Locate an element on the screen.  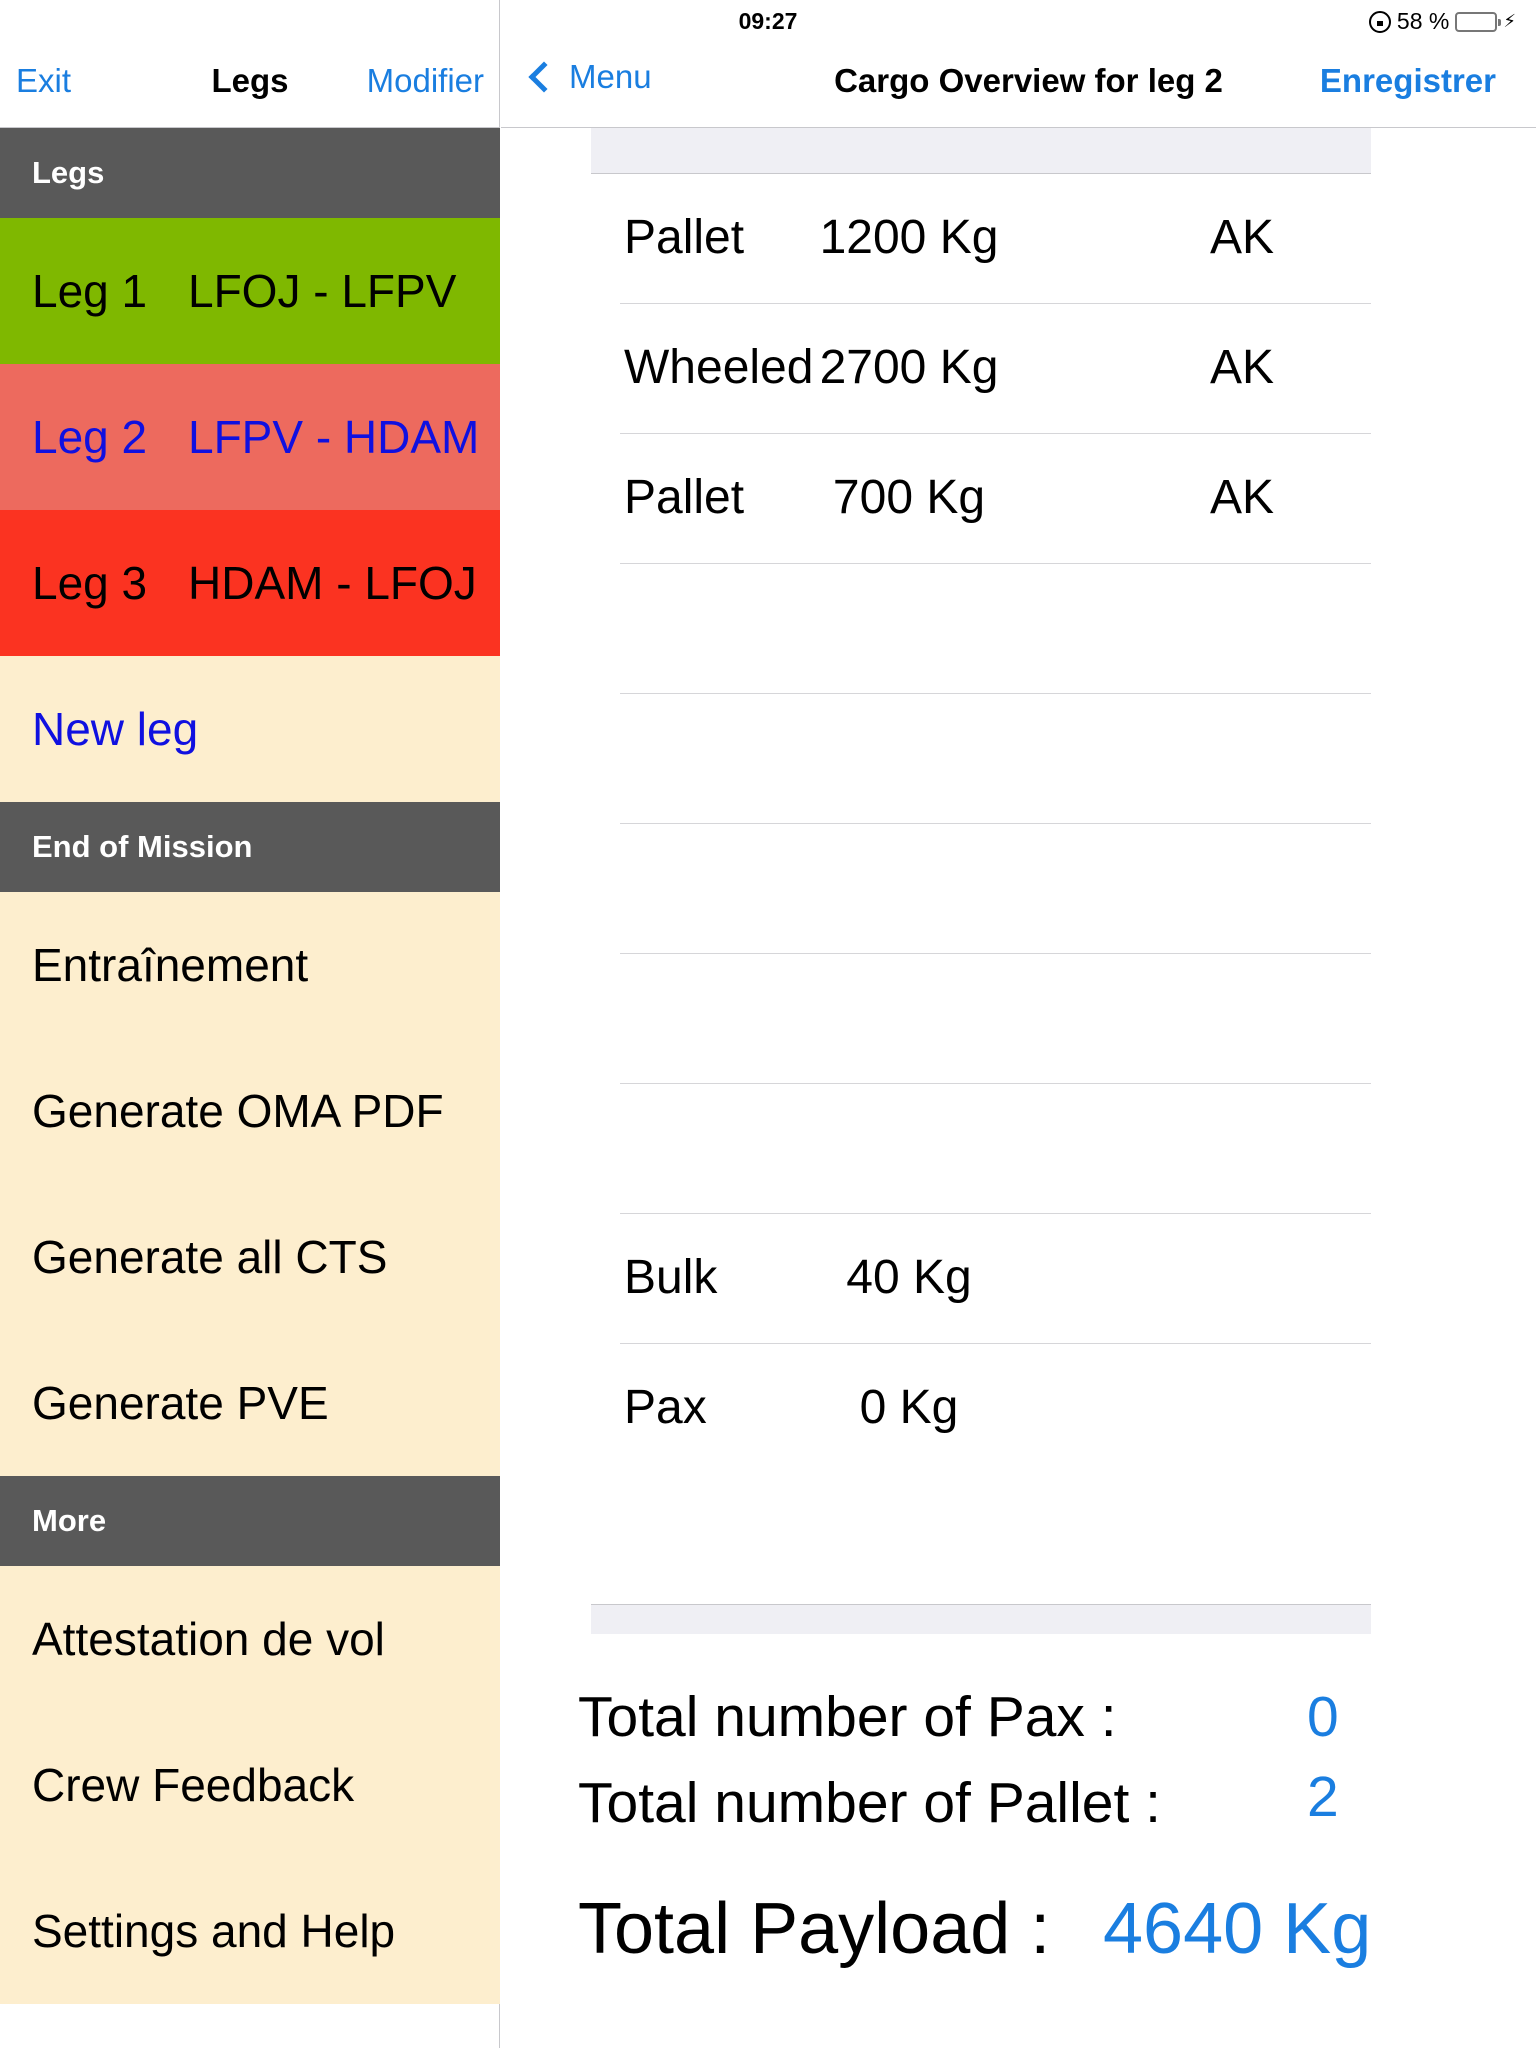
cargo-type: Pax is located at coordinates (665, 1407).